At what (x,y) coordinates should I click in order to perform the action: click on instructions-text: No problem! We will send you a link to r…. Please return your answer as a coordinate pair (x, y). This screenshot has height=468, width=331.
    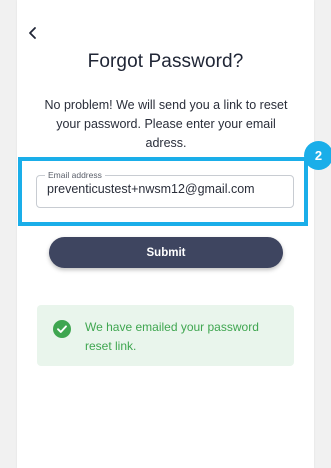
    Looking at the image, I should click on (166, 124).